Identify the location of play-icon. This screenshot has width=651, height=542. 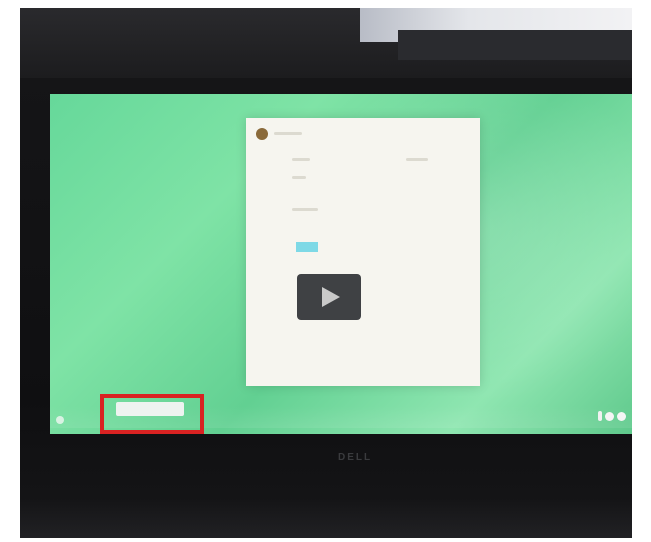
(331, 297).